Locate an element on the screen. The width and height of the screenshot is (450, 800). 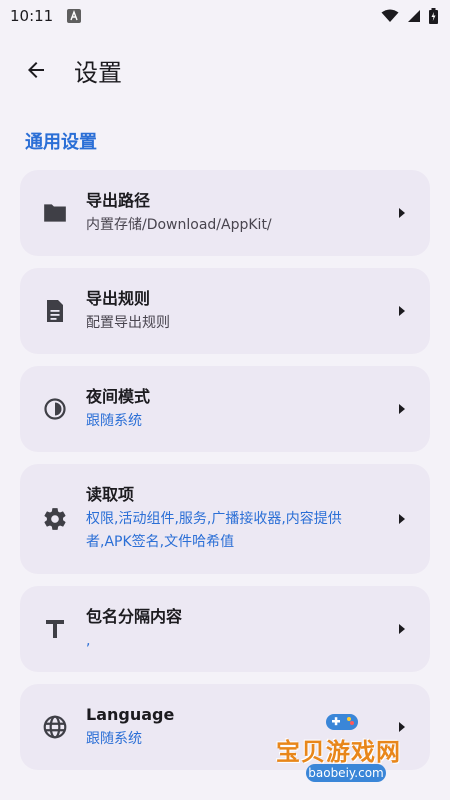
notification-a-icon is located at coordinates (74, 16).